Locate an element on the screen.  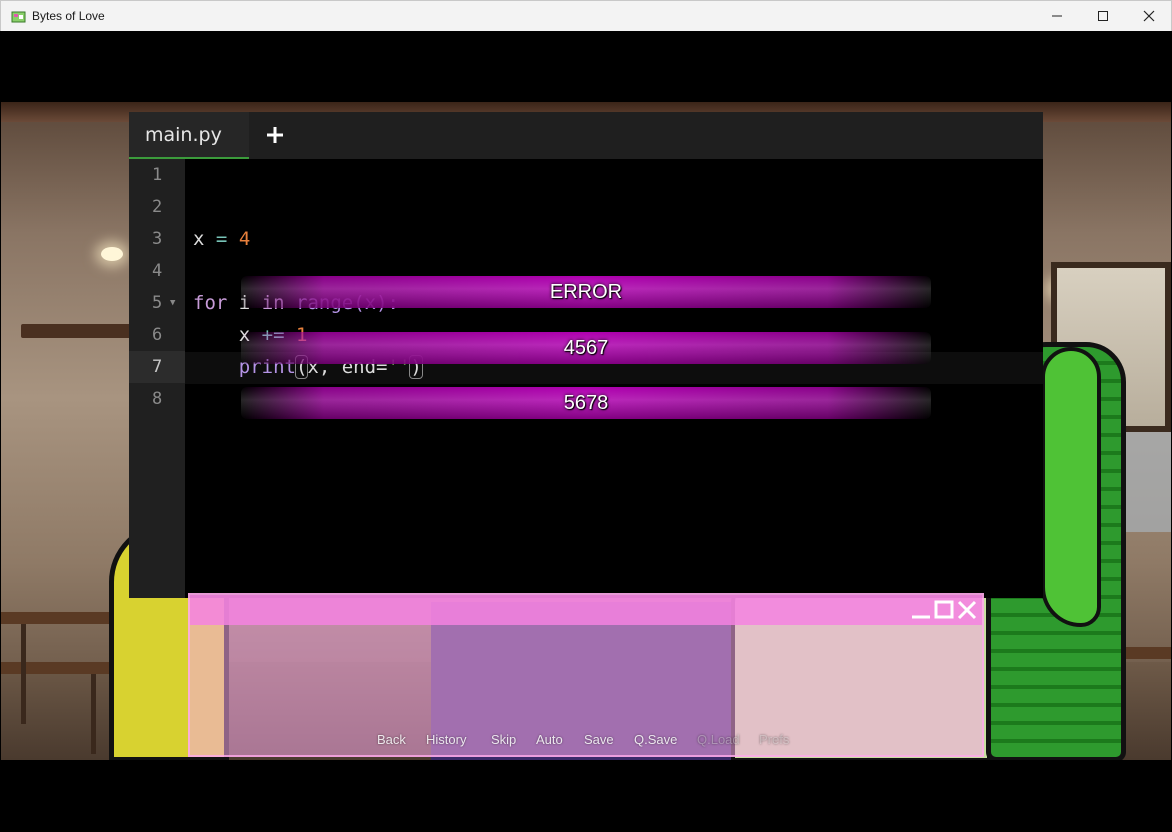
line-number: 2 is located at coordinates (157, 207).